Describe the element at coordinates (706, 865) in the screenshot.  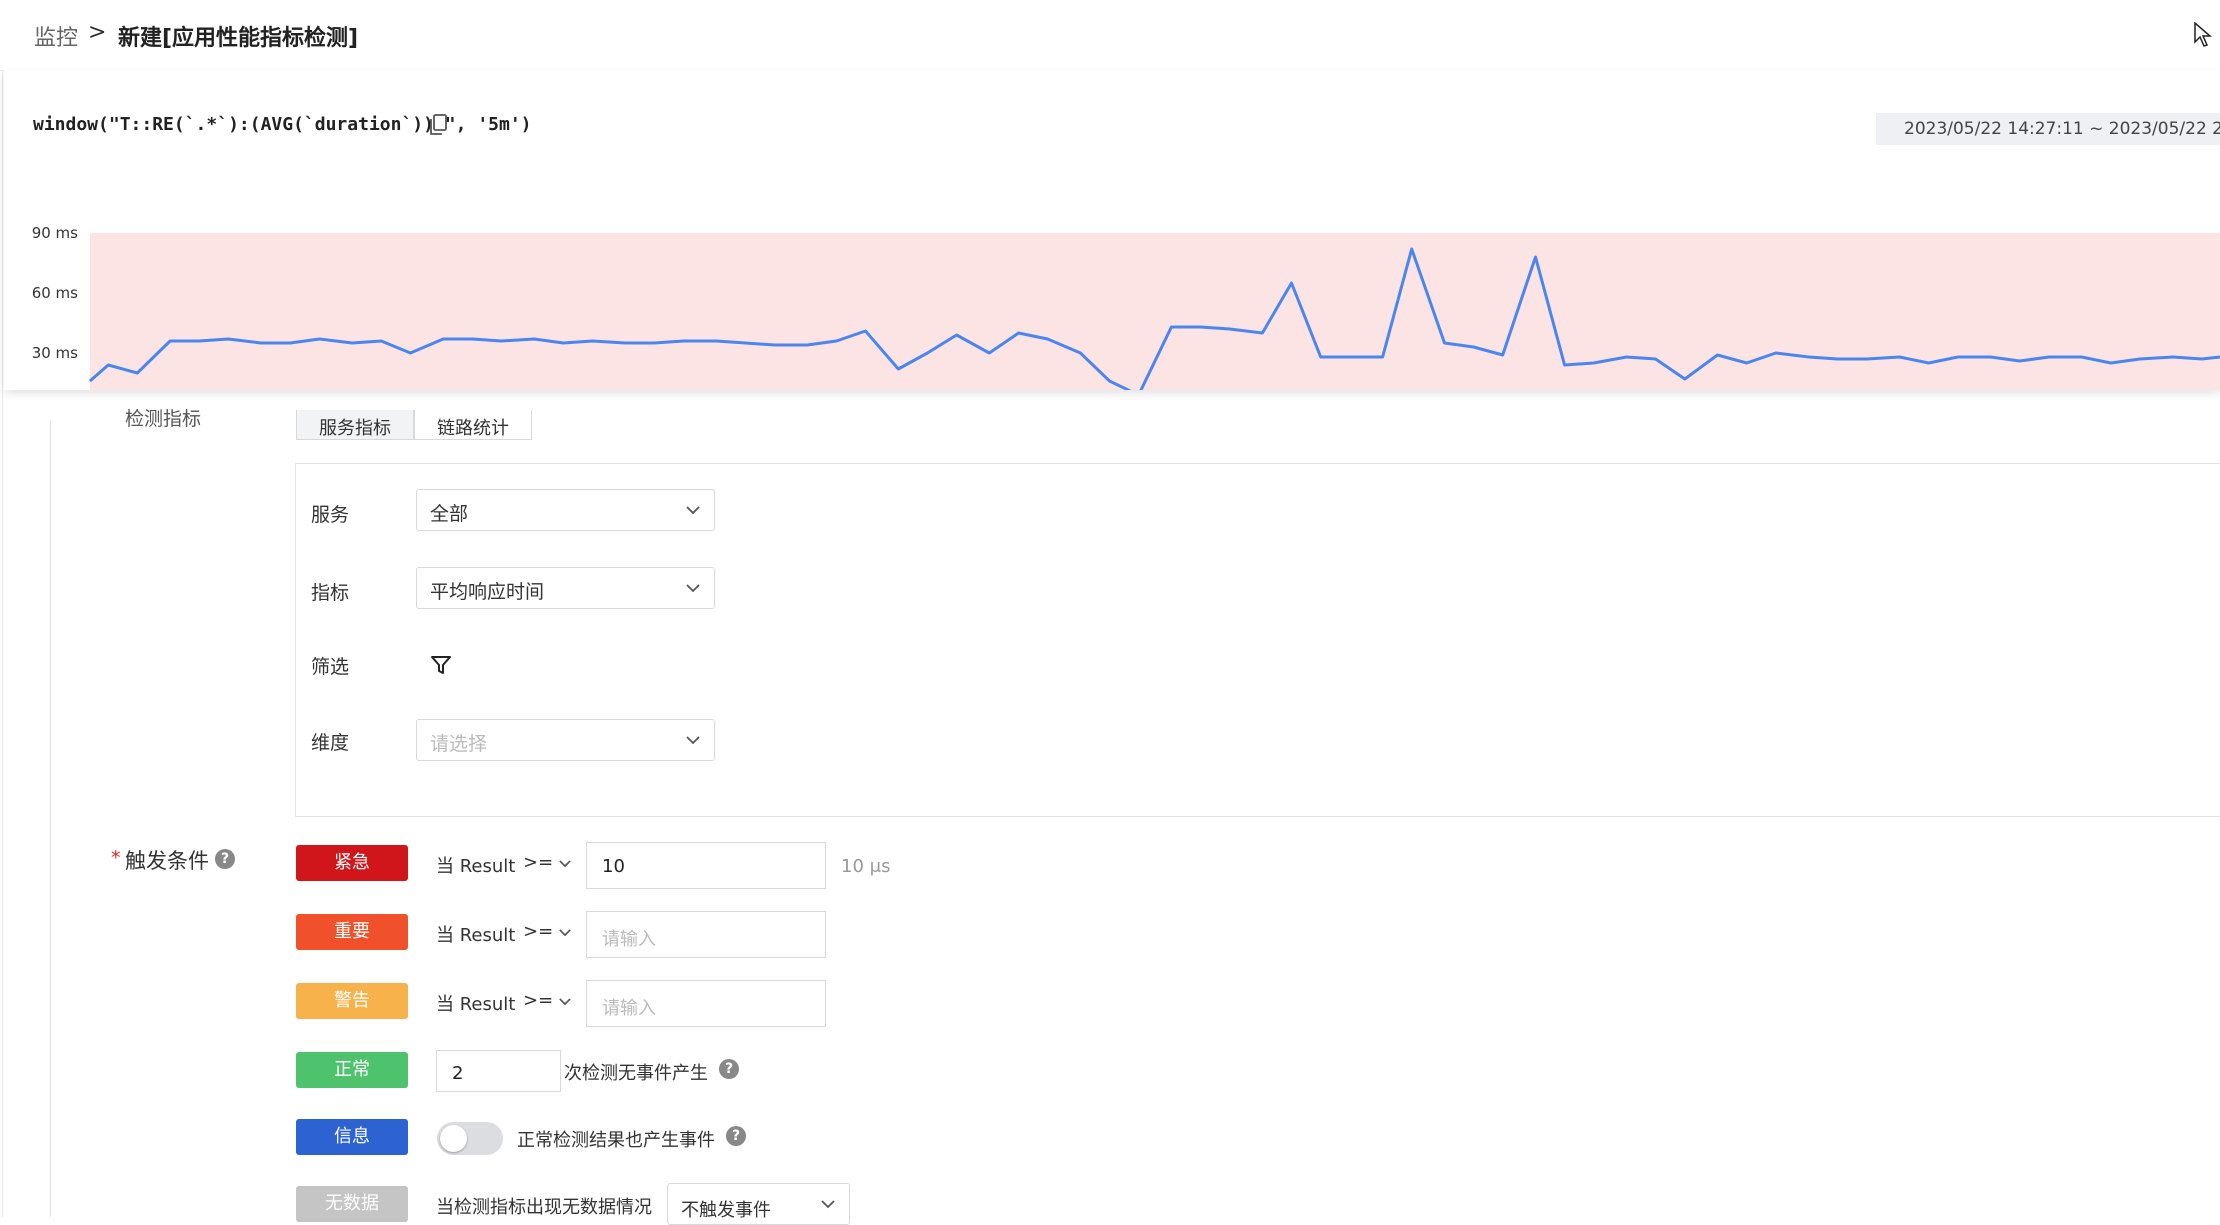
I see `threshold-input-critical: 10` at that location.